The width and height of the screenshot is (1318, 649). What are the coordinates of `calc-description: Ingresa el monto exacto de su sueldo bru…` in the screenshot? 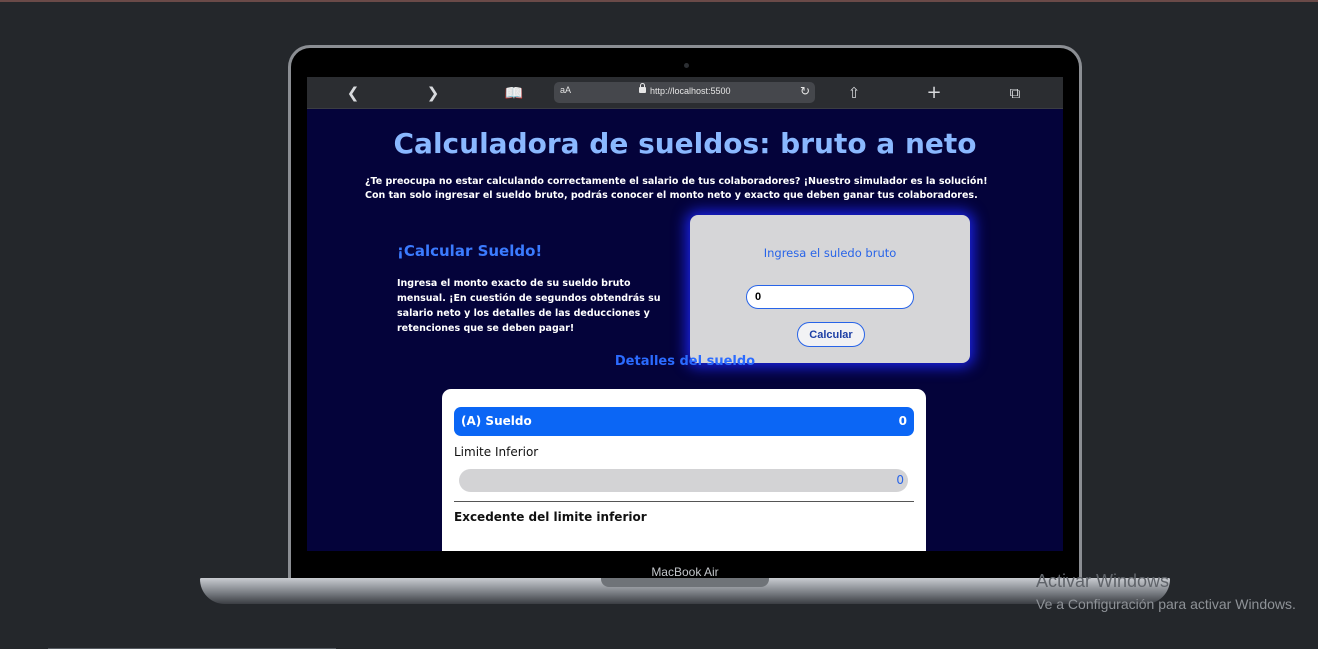 It's located at (529, 306).